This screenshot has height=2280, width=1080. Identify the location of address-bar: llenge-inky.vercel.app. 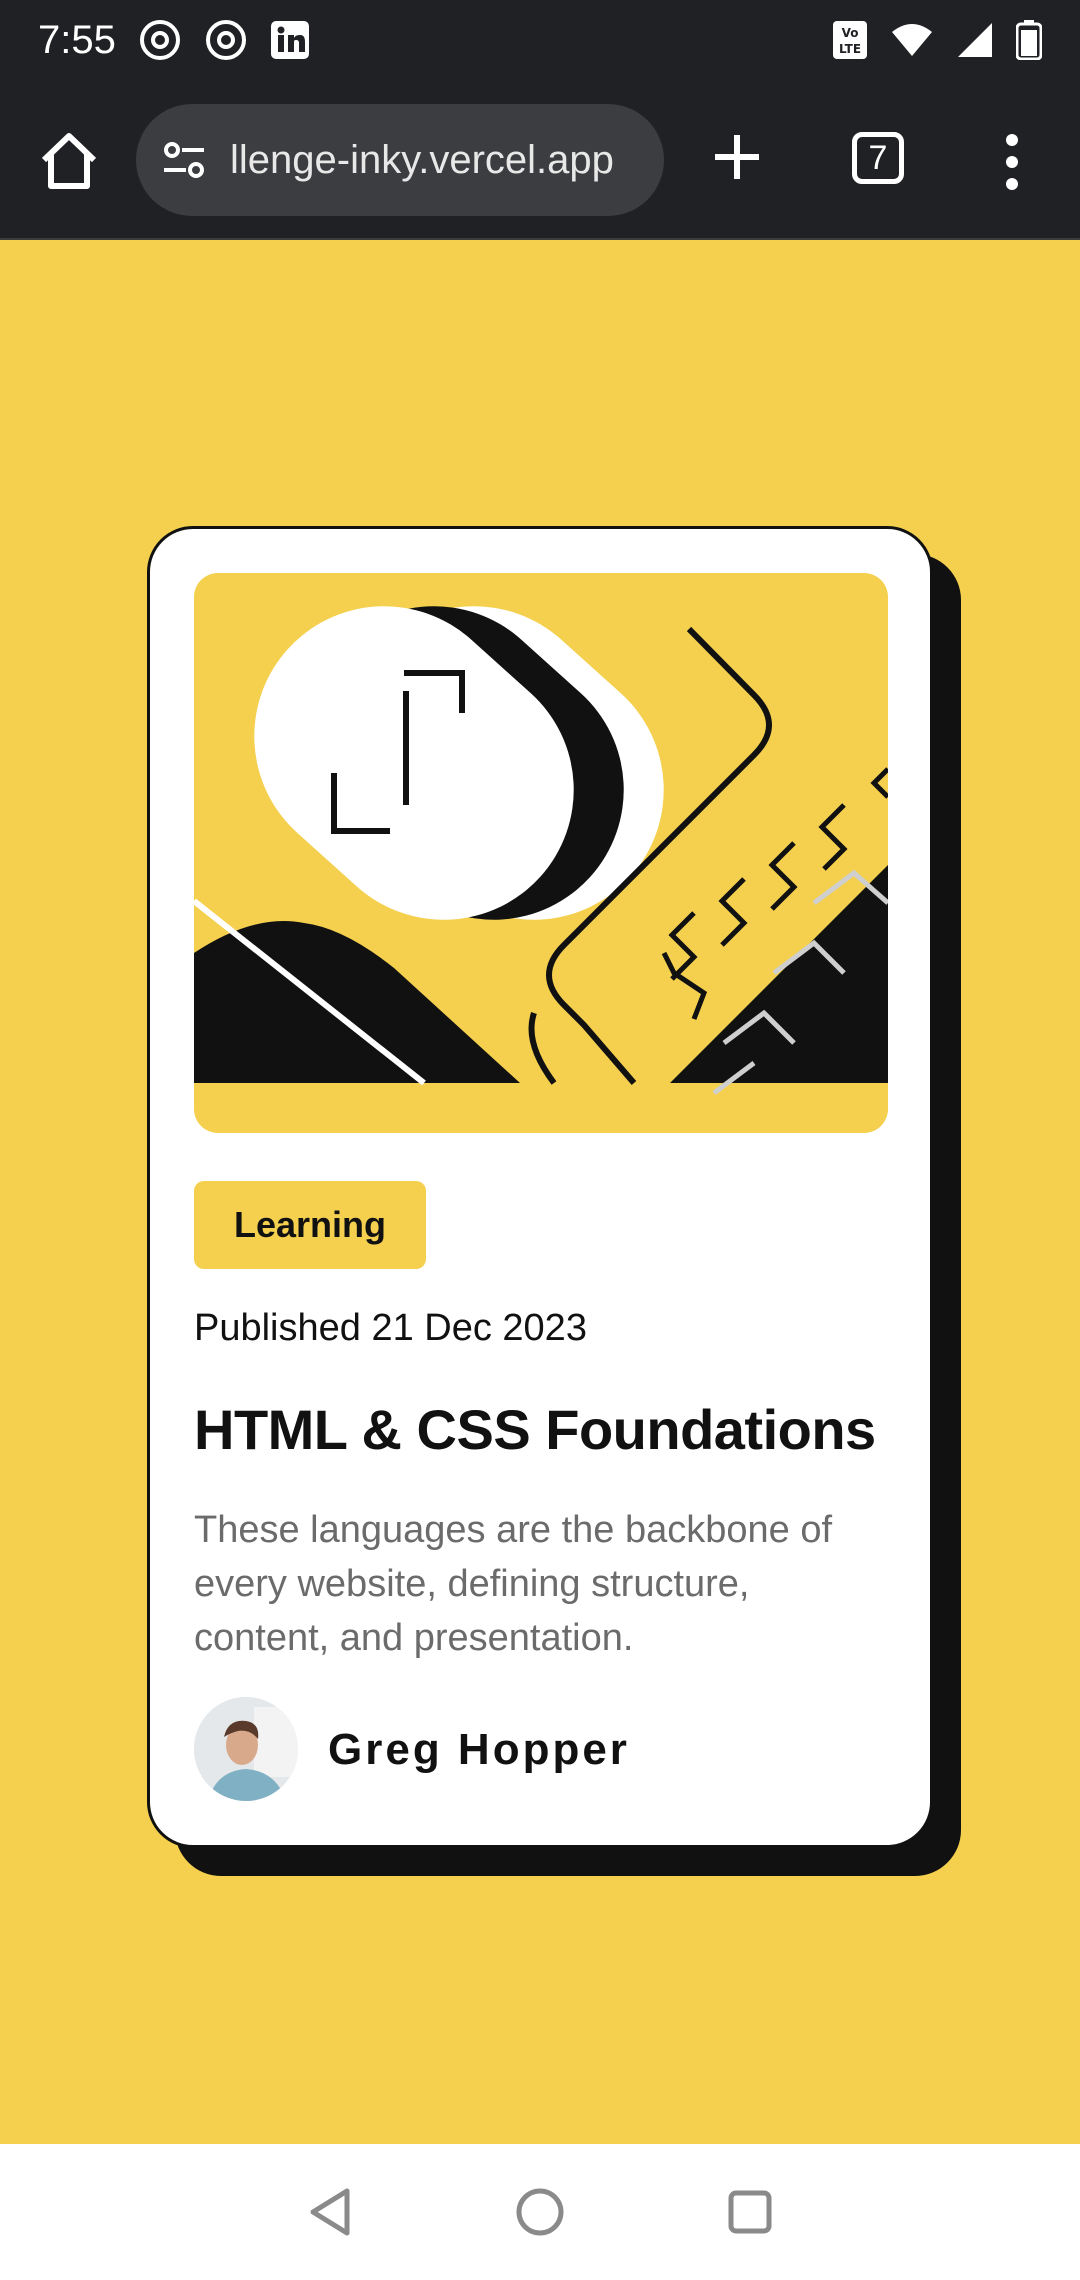
(400, 160).